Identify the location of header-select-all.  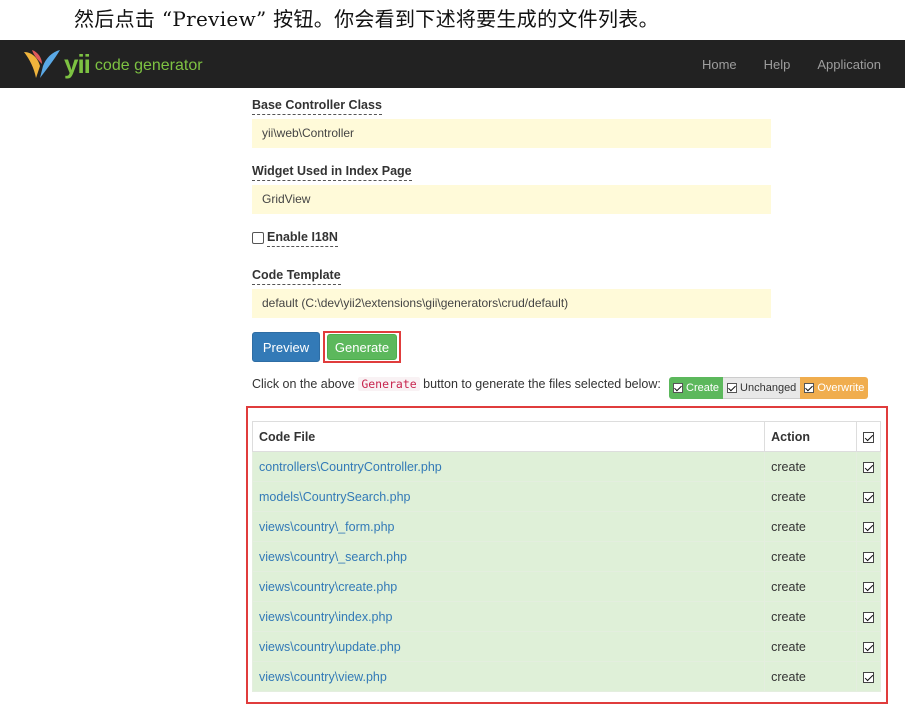
(868, 436).